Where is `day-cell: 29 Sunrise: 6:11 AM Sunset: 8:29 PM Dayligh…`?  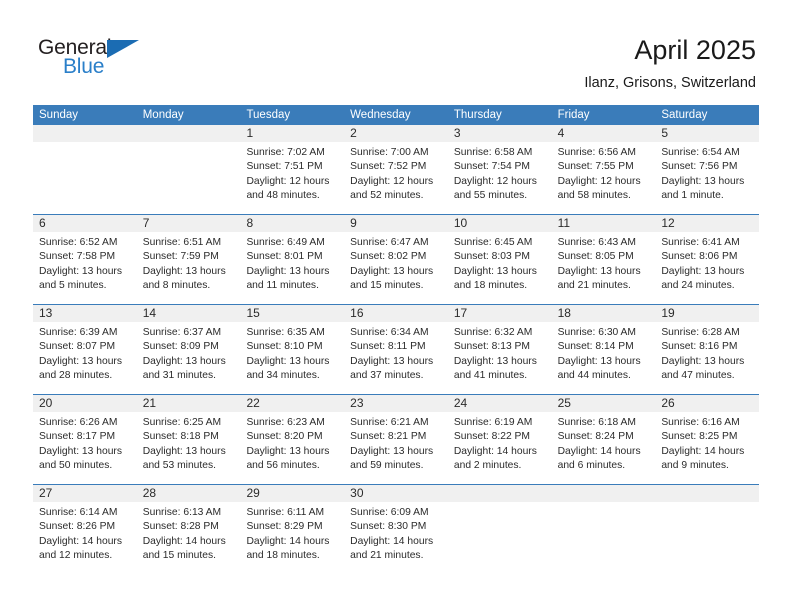
day-cell: 29 Sunrise: 6:11 AM Sunset: 8:29 PM Dayligh… is located at coordinates (292, 529).